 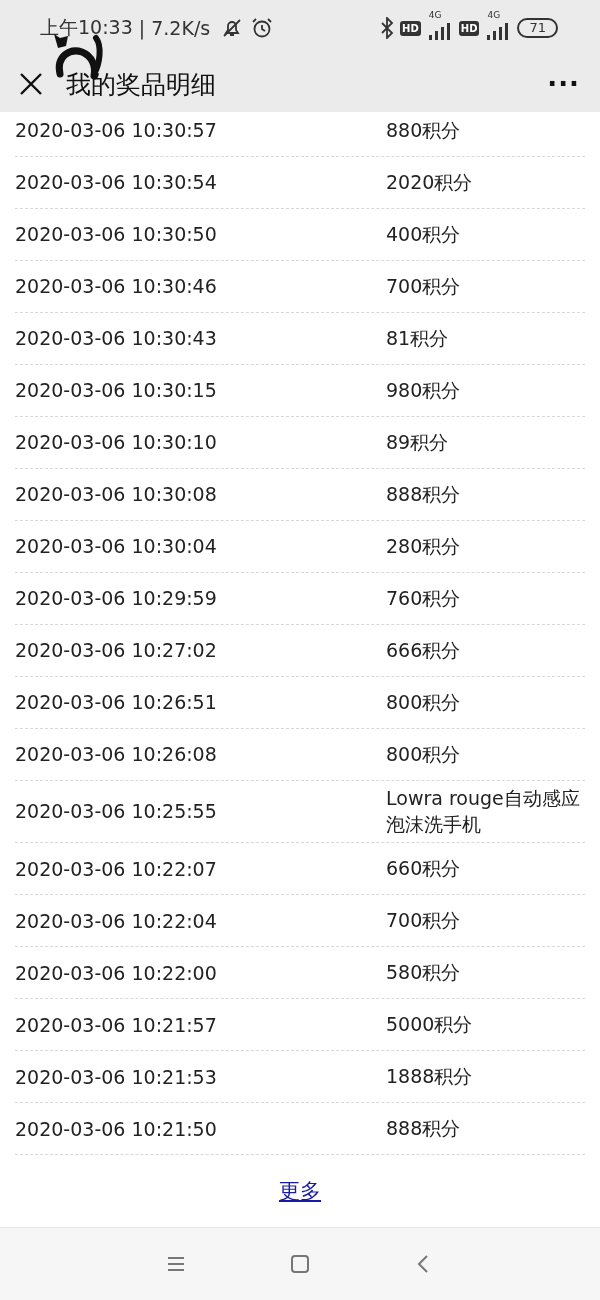 I want to click on home-icon, so click(x=300, y=1264).